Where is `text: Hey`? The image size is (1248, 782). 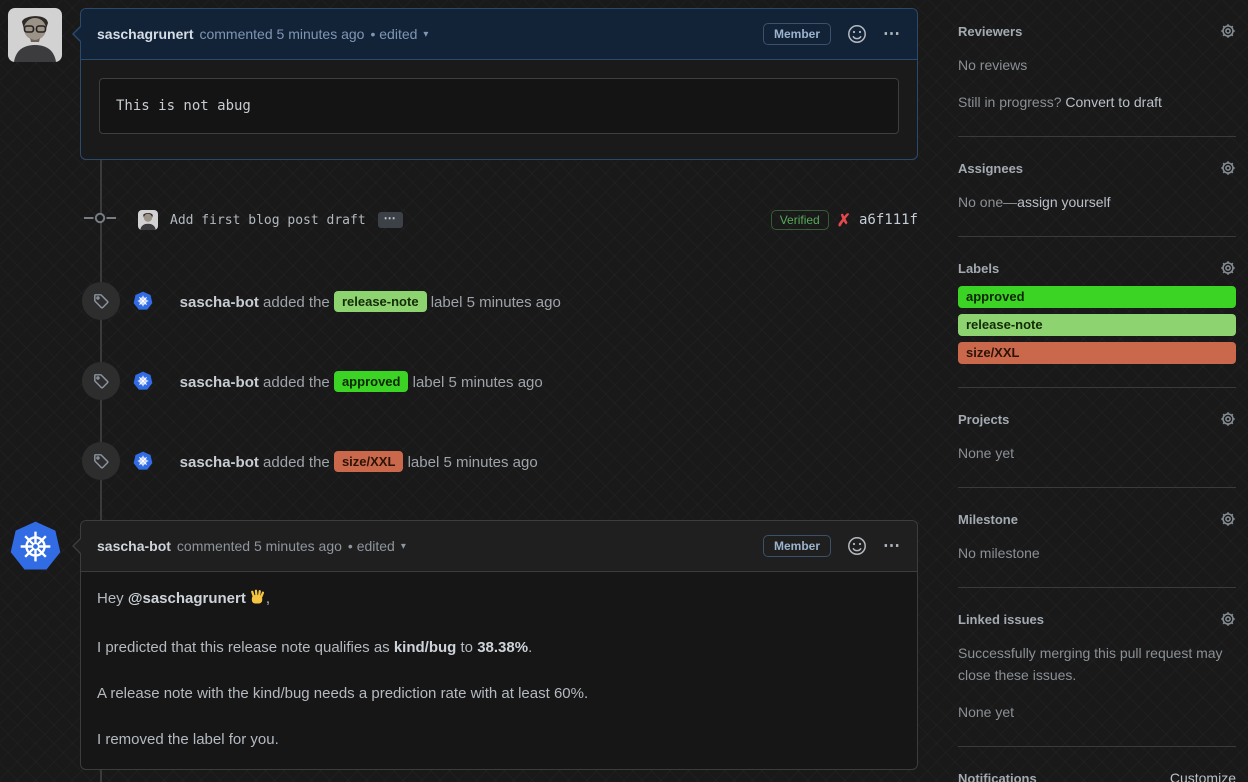 text: Hey is located at coordinates (112, 598).